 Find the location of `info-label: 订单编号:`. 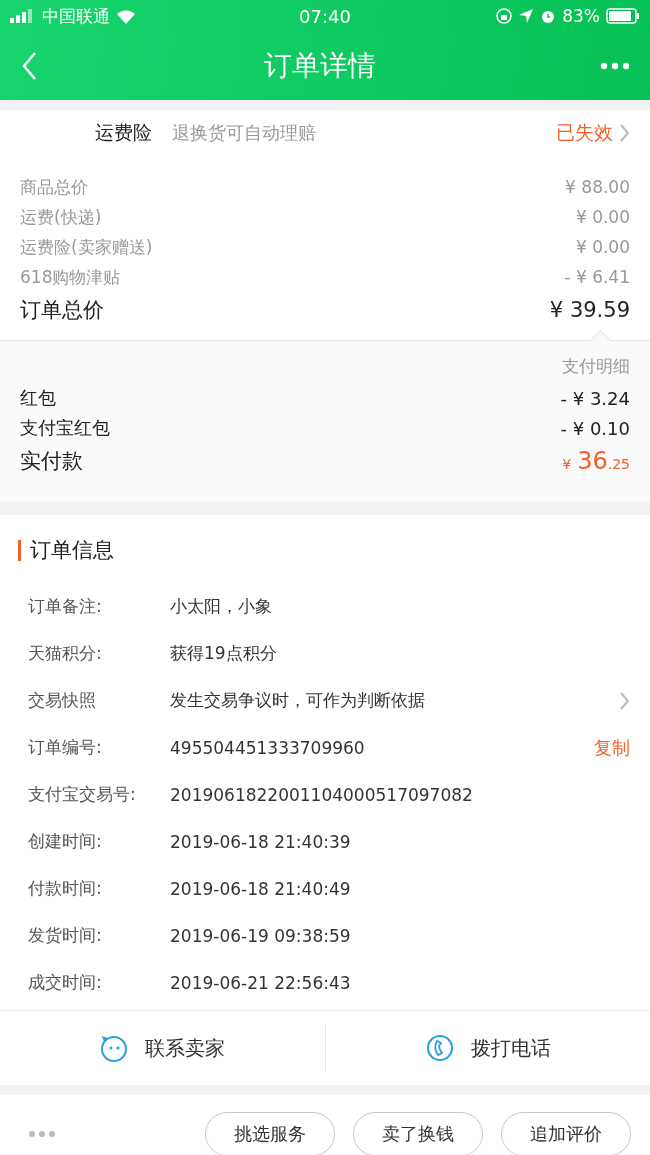

info-label: 订单编号: is located at coordinates (65, 747).